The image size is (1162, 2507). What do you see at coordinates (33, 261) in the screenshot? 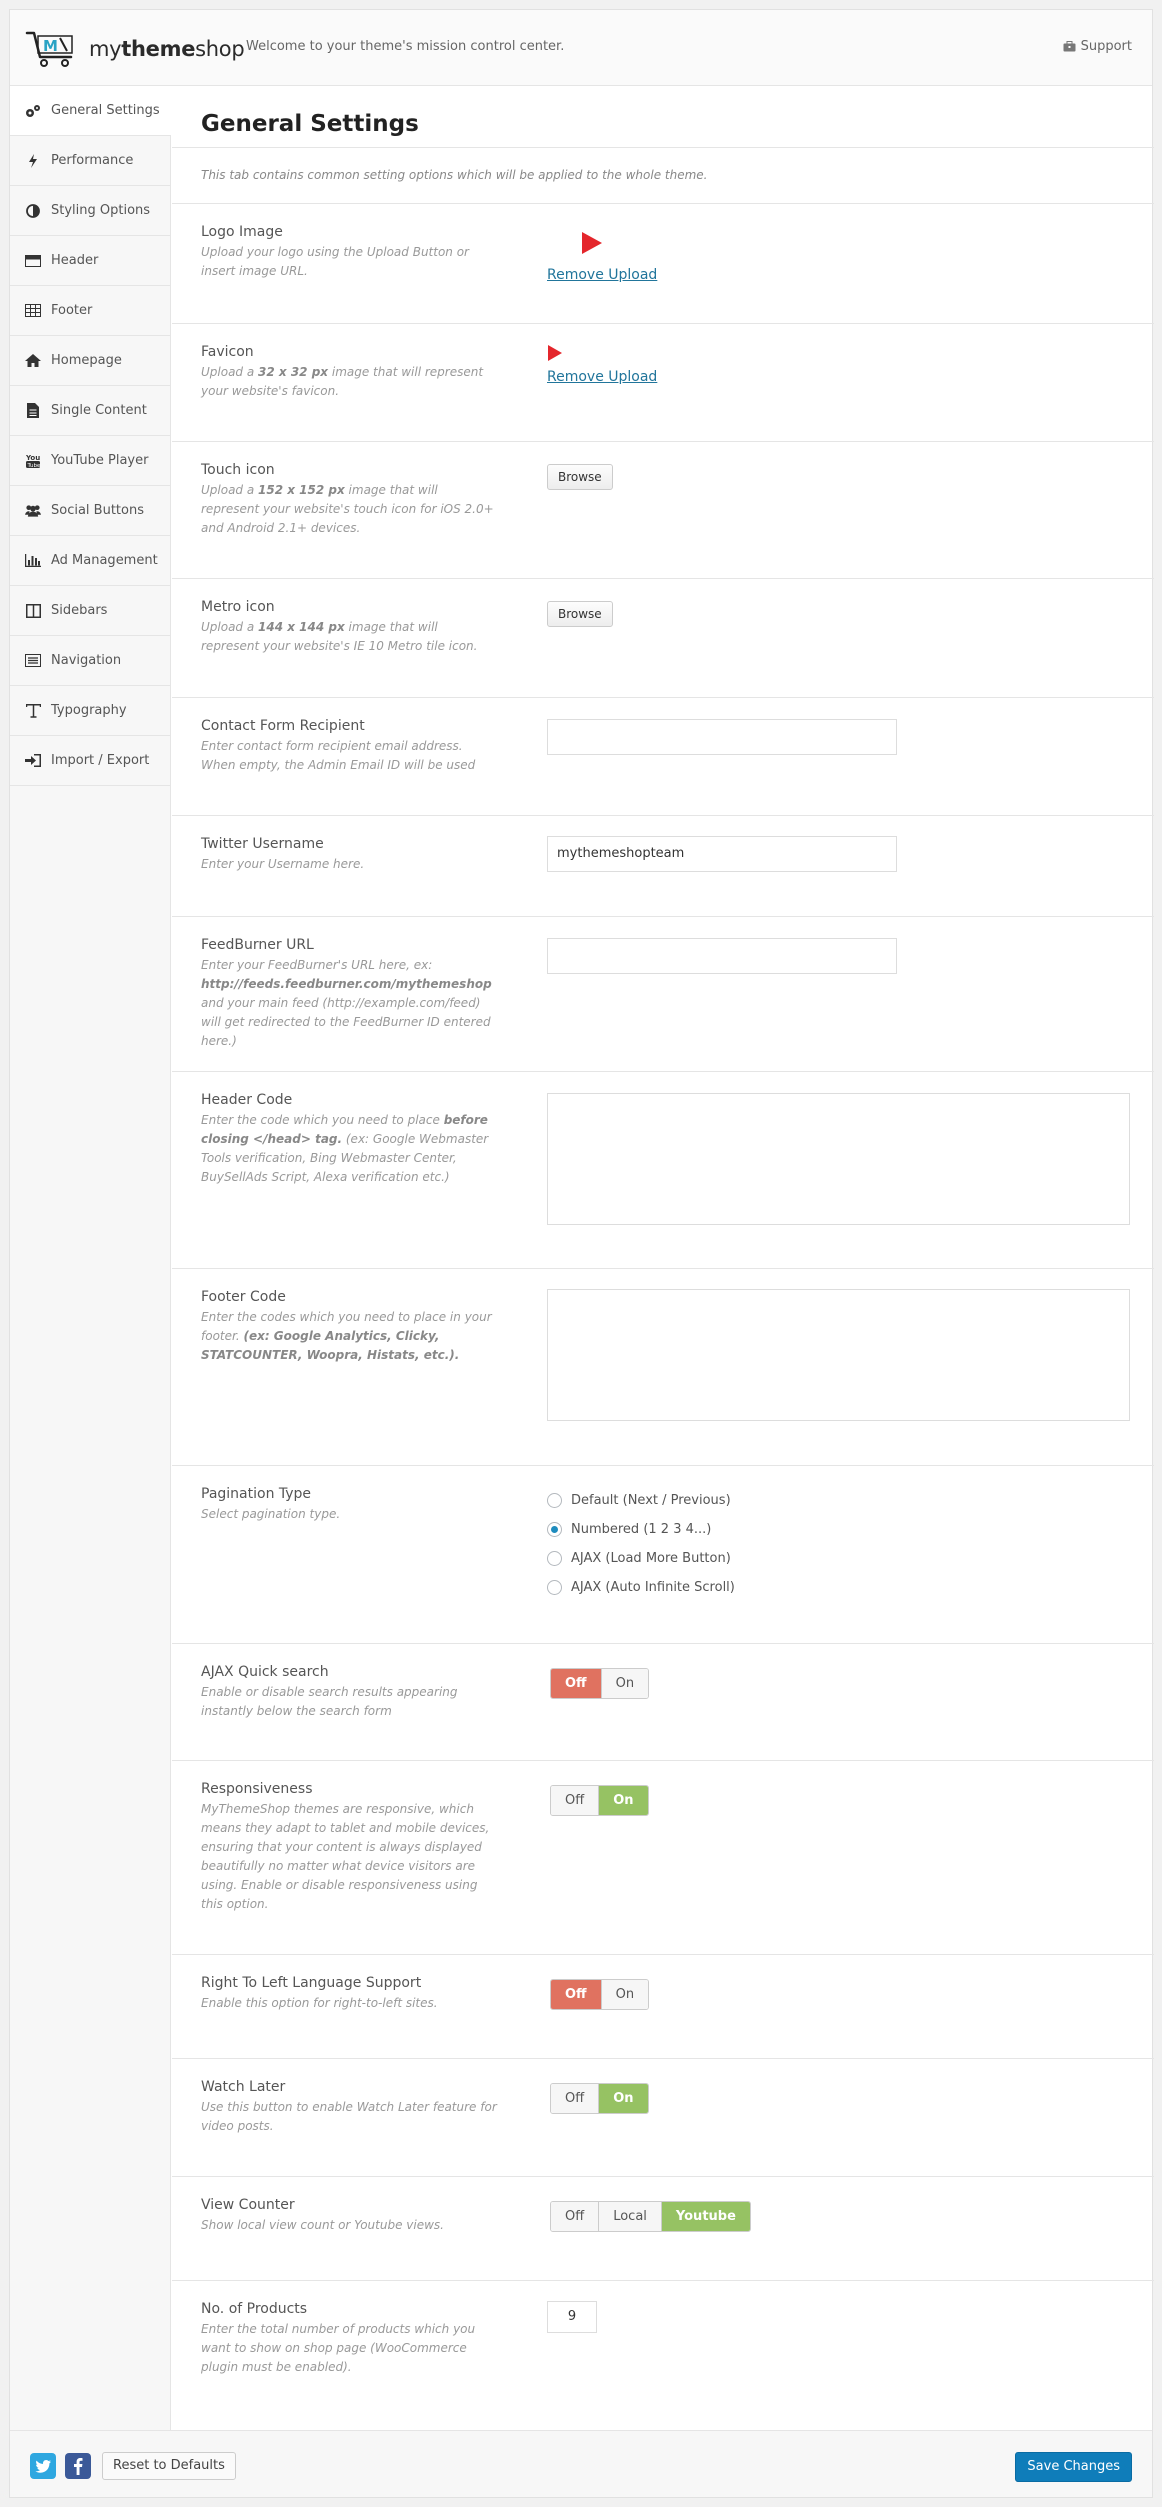
I see `header-icon` at bounding box center [33, 261].